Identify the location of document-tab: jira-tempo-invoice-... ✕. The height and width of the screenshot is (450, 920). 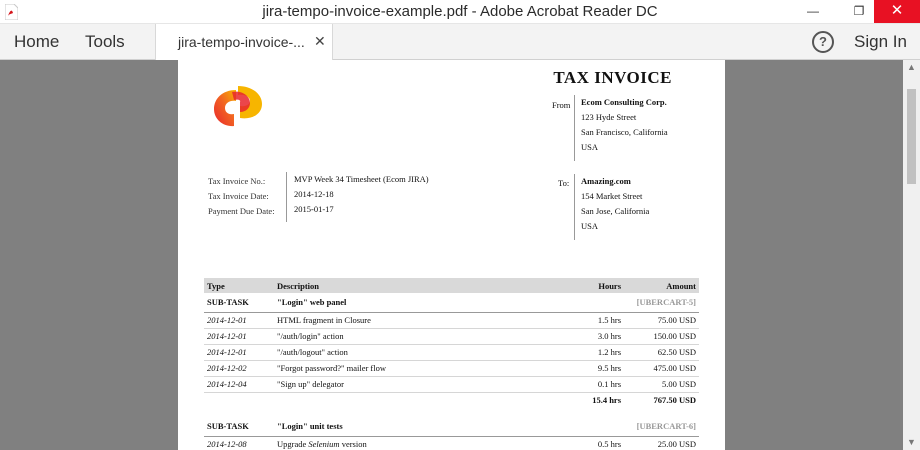
(244, 42).